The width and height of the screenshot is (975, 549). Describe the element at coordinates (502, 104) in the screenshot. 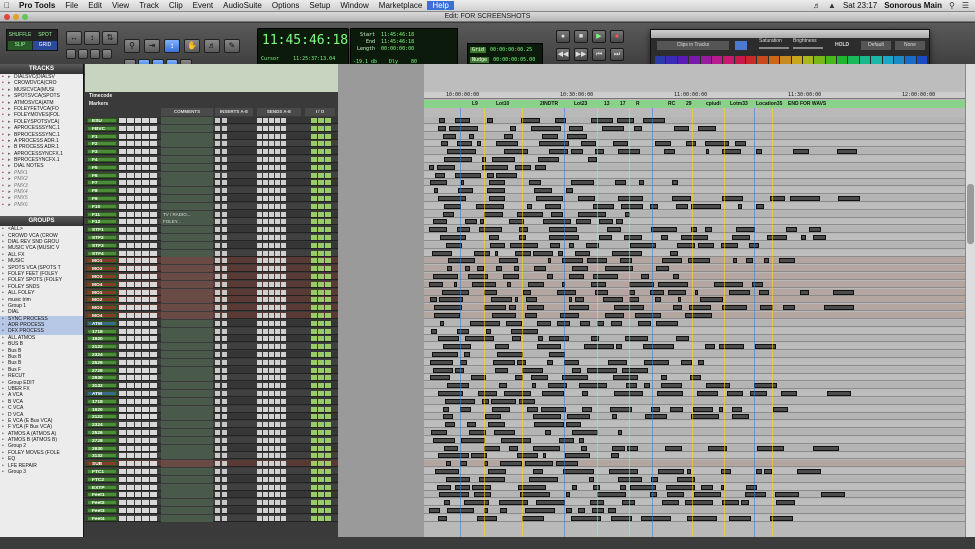

I see `marker-label: Lot10` at that location.